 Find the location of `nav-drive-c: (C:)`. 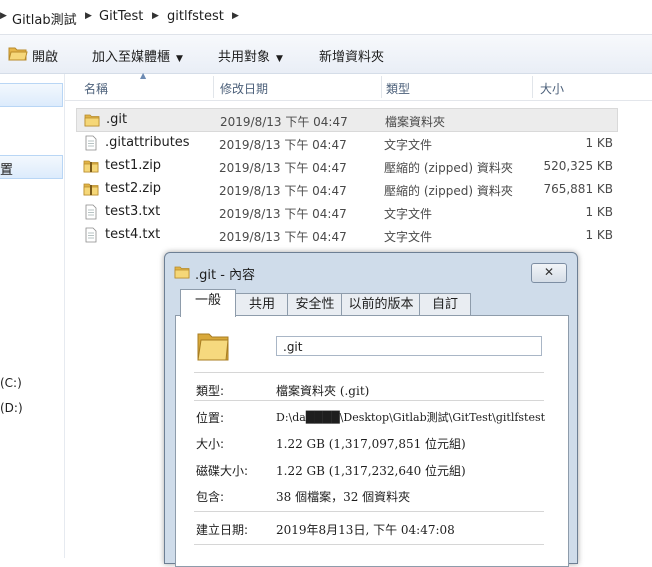

nav-drive-c: (C:) is located at coordinates (11, 383).